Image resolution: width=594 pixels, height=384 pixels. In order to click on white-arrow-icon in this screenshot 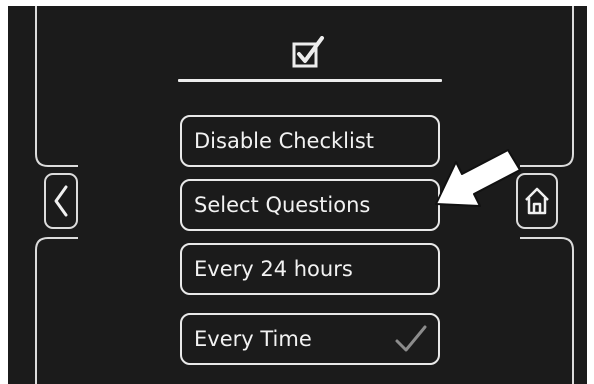, I will do `click(478, 178)`.